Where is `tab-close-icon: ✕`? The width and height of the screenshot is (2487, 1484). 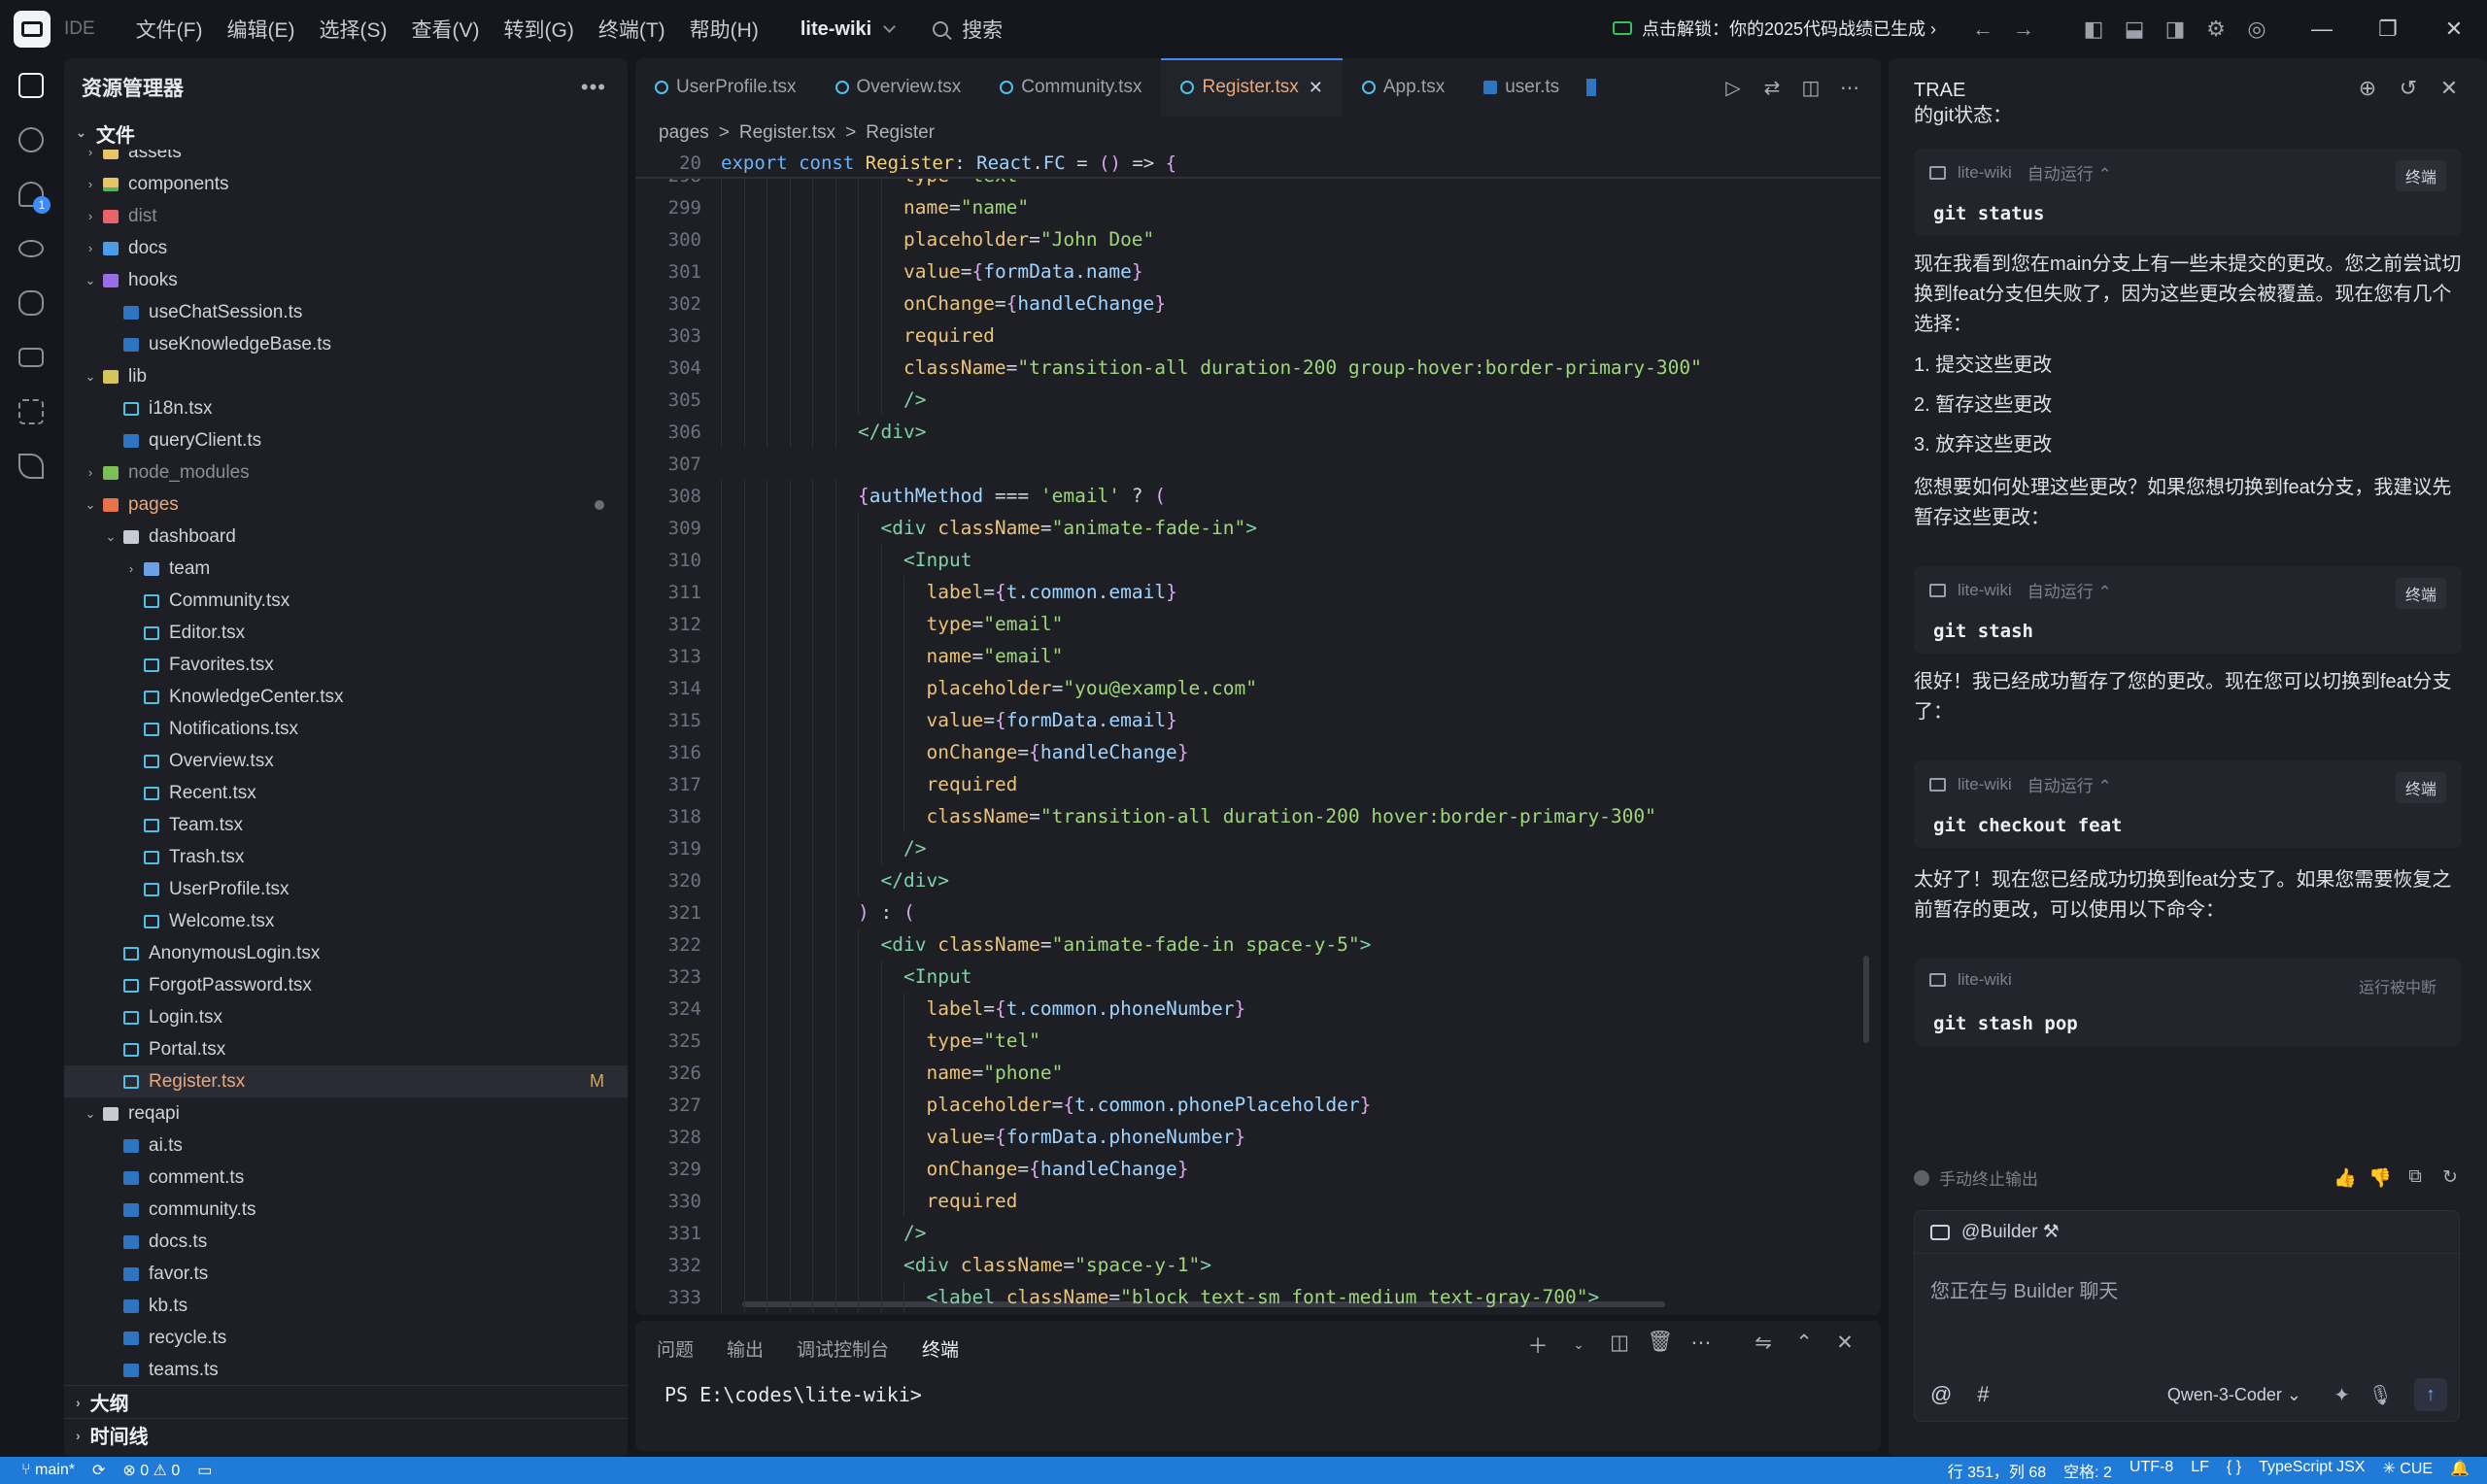 tab-close-icon: ✕ is located at coordinates (1316, 88).